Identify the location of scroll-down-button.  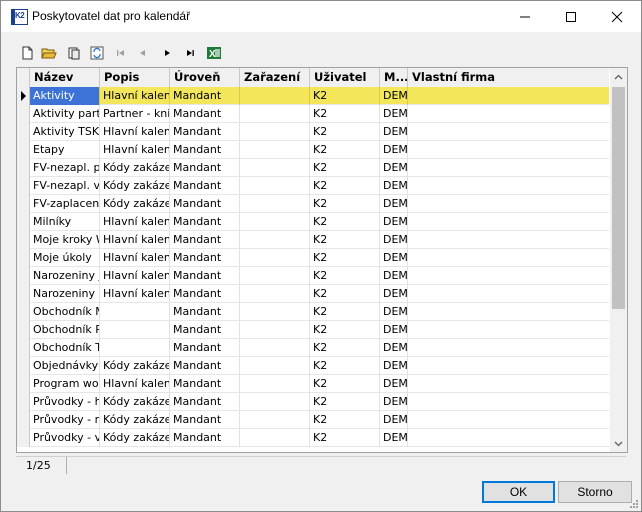
(618, 443).